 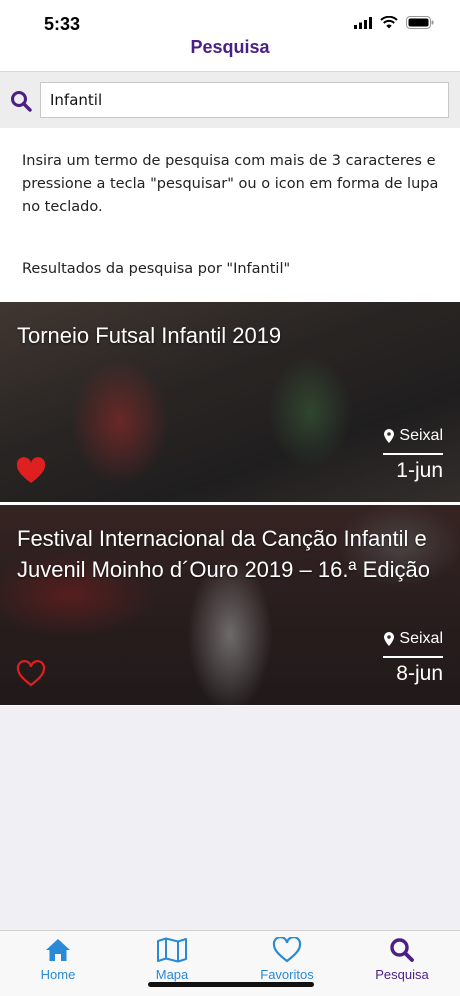 What do you see at coordinates (156, 269) in the screenshot?
I see `results-label: Resultados da pesquisa por "Infantil"` at bounding box center [156, 269].